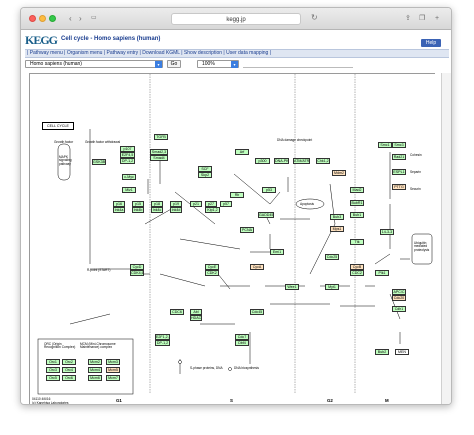 The width and height of the screenshot is (474, 435). What do you see at coordinates (95, 362) in the screenshot?
I see `gene-node: Mcm2` at bounding box center [95, 362].